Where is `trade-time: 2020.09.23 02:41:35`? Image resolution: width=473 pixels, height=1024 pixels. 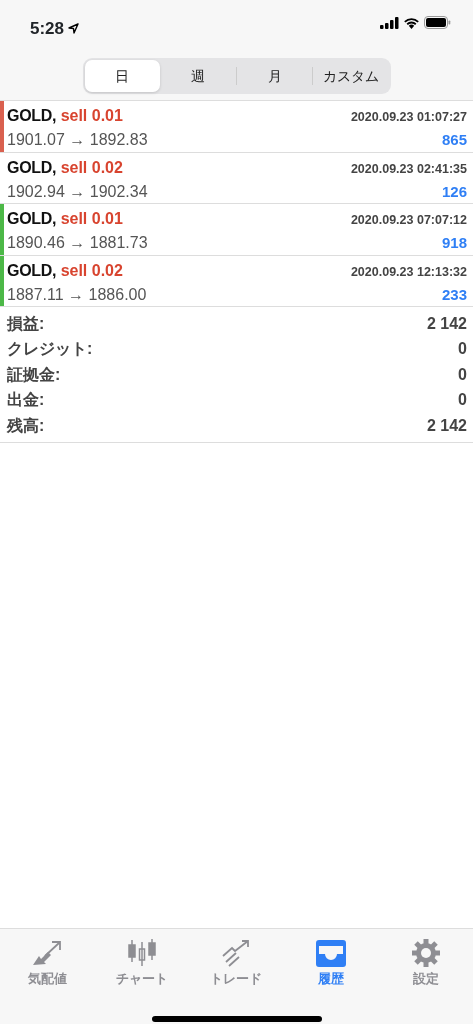 trade-time: 2020.09.23 02:41:35 is located at coordinates (408, 169).